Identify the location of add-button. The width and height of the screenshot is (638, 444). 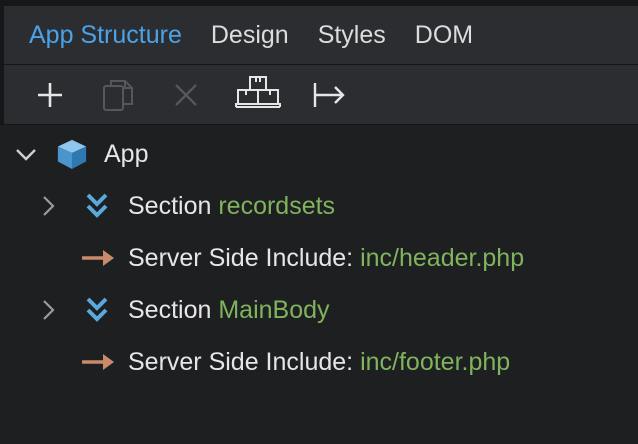
(50, 95).